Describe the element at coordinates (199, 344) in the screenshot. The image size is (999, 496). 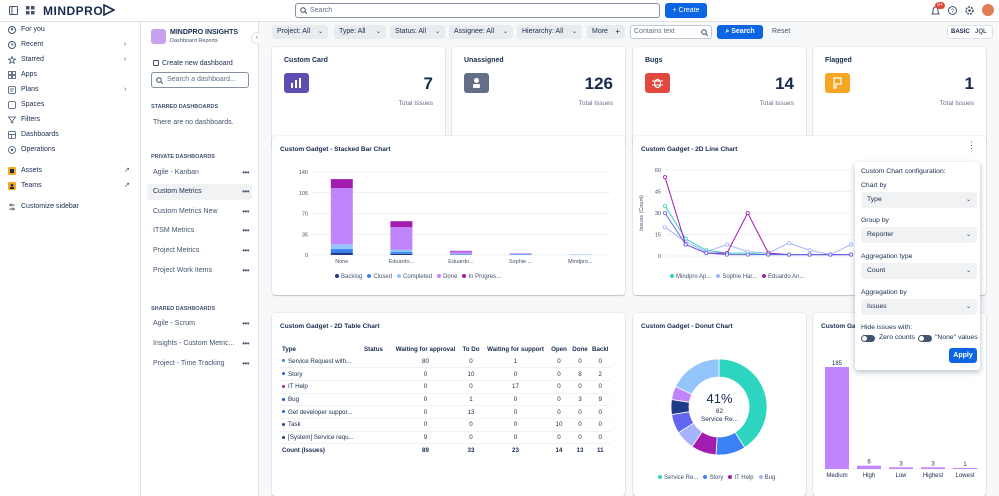
I see `dashboard-item: Insights - Custom Metric... •••` at that location.